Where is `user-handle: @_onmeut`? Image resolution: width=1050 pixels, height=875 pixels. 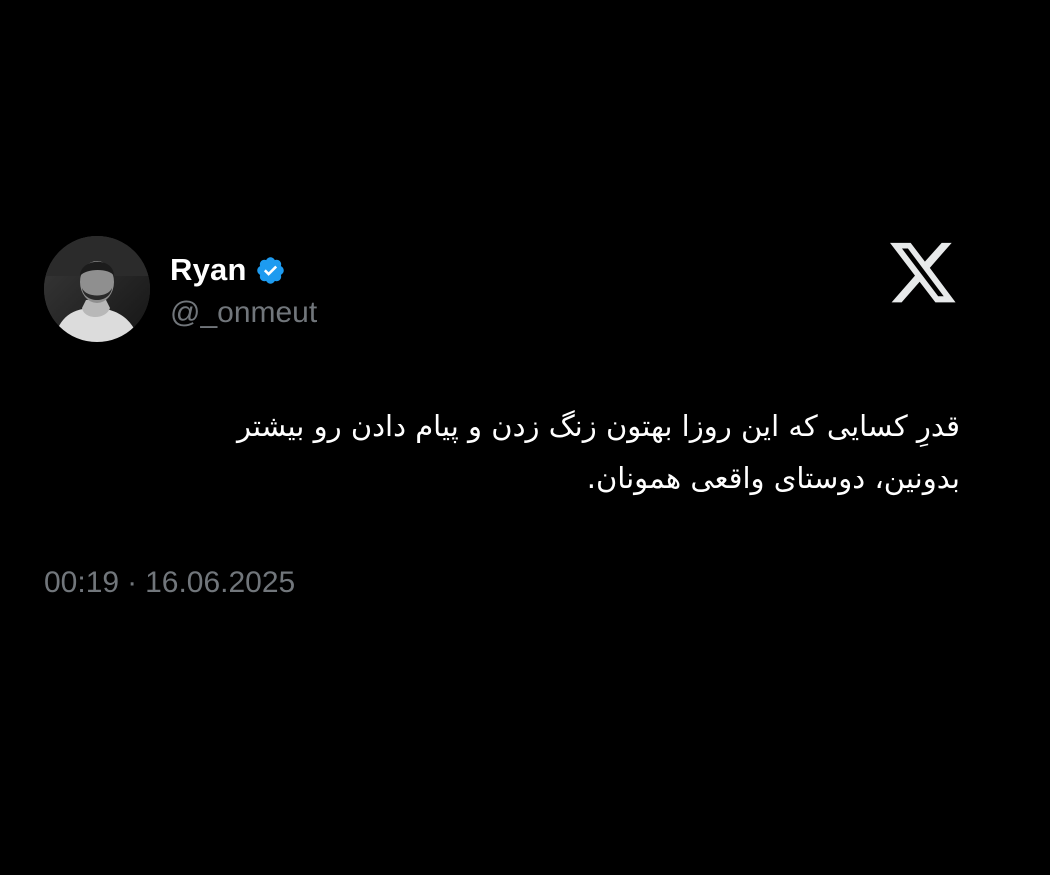
user-handle: @_onmeut is located at coordinates (243, 313).